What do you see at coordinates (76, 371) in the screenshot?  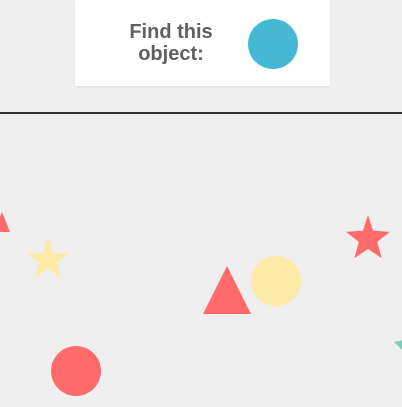 I see `red-circle` at bounding box center [76, 371].